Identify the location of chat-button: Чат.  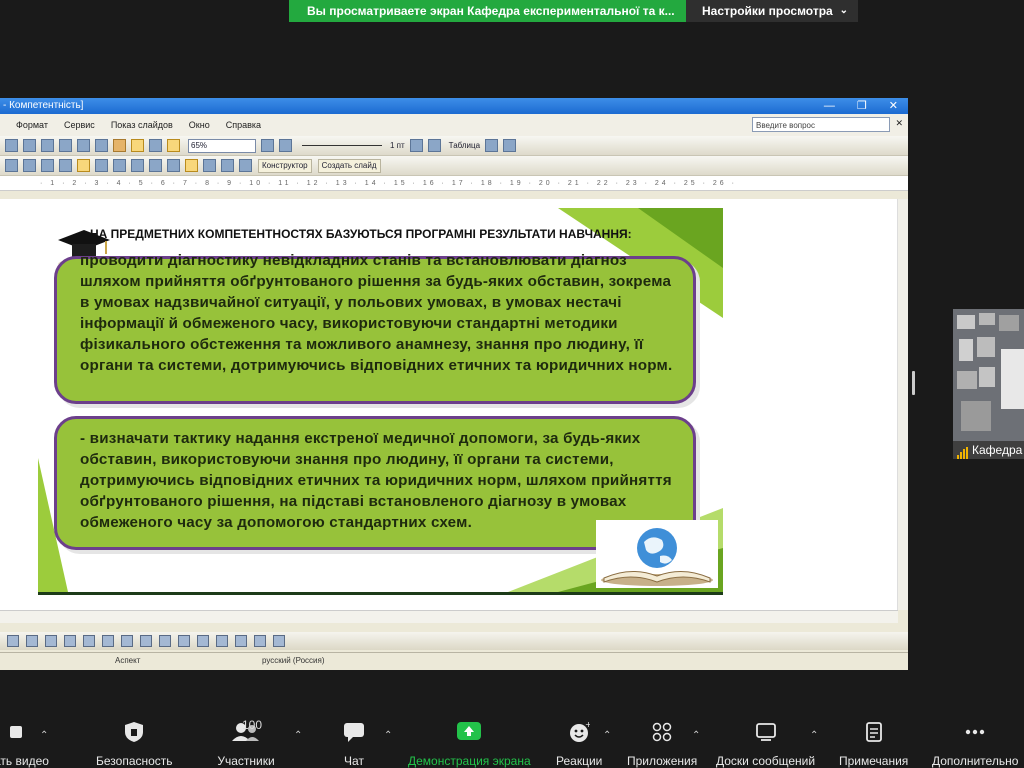
(354, 744).